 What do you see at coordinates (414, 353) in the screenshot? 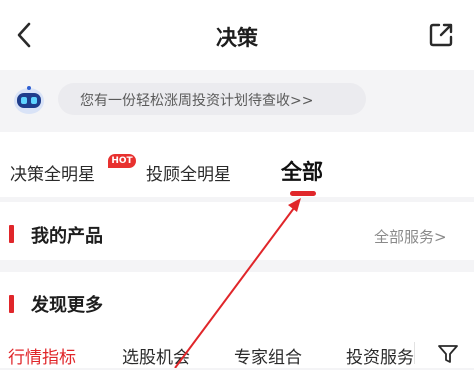
I see `category-divider` at bounding box center [414, 353].